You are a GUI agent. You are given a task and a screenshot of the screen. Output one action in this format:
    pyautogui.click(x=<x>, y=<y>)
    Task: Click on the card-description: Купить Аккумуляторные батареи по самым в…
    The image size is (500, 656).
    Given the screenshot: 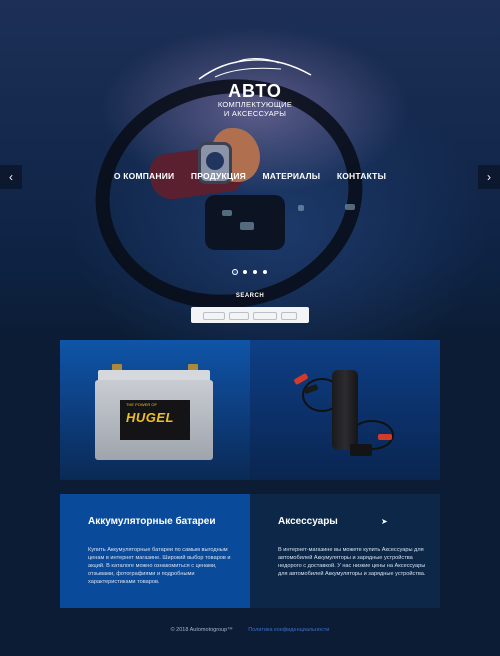 What is the action you would take?
    pyautogui.click(x=159, y=566)
    